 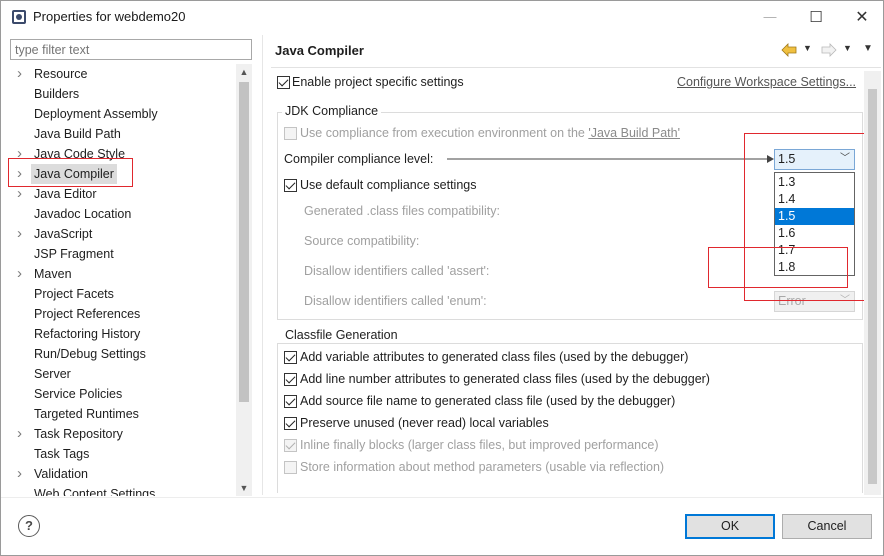 I want to click on use-compliance-env-checkbox, so click(x=290, y=133).